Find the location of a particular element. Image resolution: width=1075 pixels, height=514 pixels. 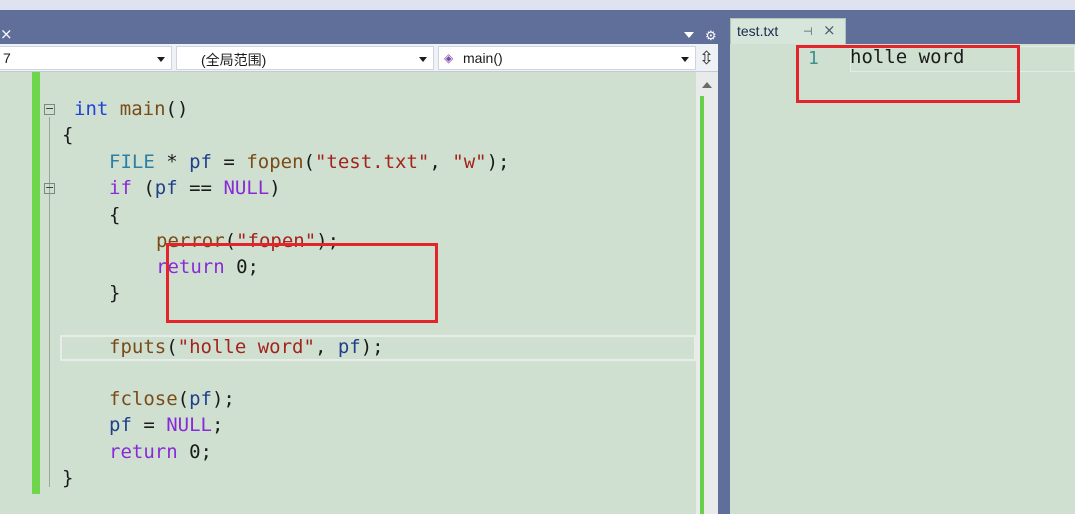

editor-splitter is located at coordinates (724, 279).